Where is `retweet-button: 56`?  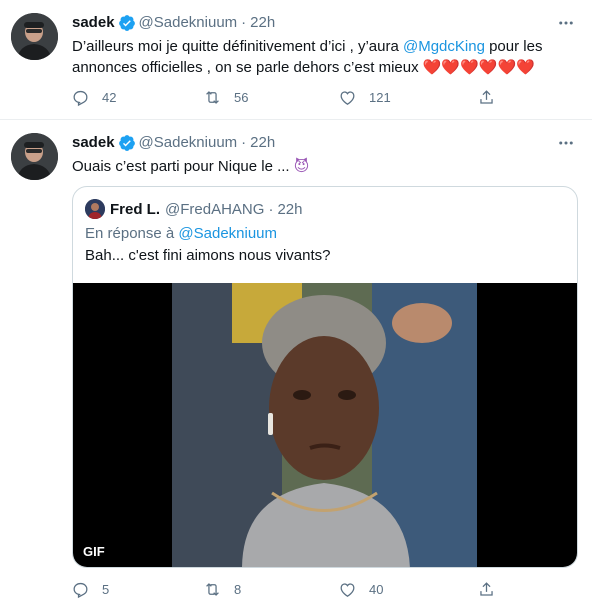
retweet-button: 56 is located at coordinates (225, 97).